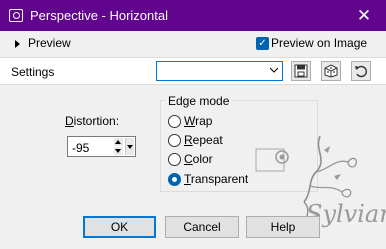  What do you see at coordinates (219, 71) in the screenshot?
I see `preset-combobox` at bounding box center [219, 71].